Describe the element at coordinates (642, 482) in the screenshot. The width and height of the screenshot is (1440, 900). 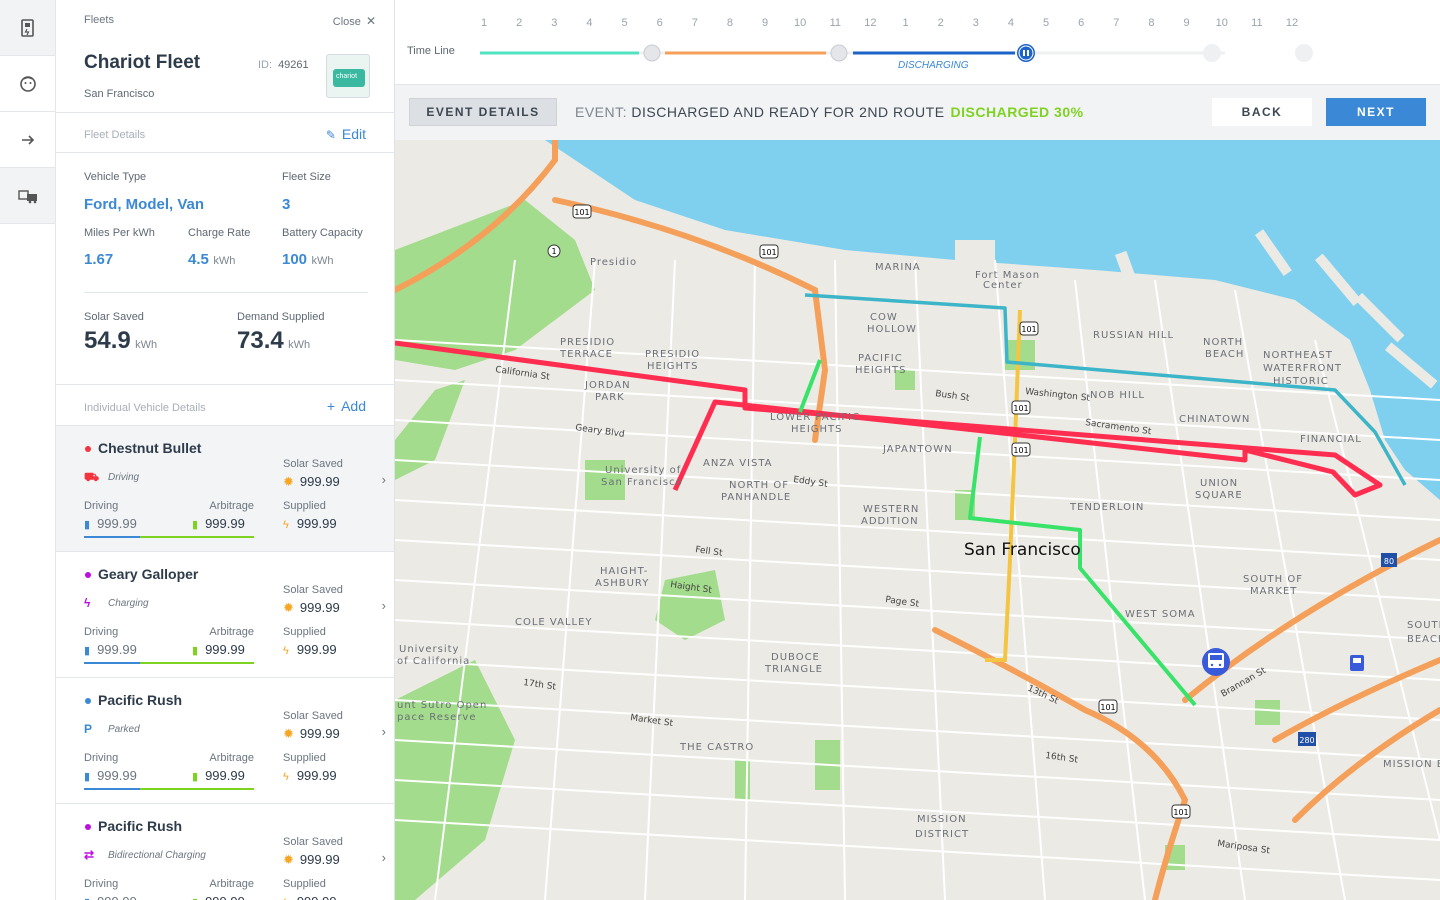
I see `svg-text: San Francisco` at that location.